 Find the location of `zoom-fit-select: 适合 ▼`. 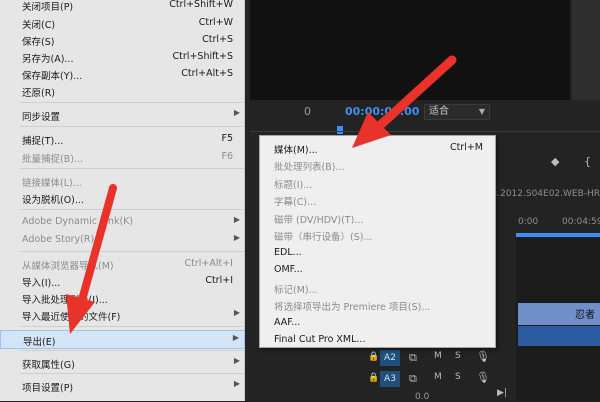

zoom-fit-select: 适合 ▼ is located at coordinates (457, 112).